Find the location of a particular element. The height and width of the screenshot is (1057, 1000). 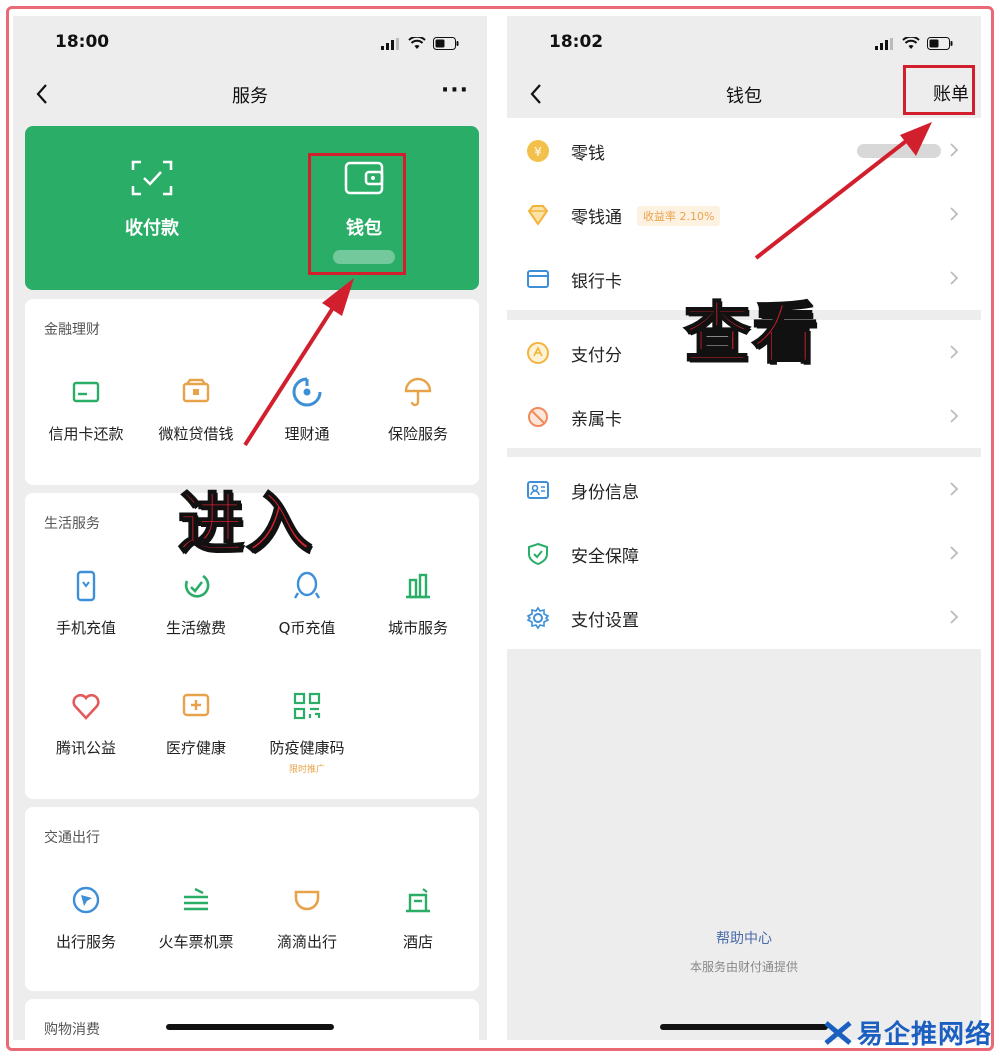

watermark: 易企推网络 is located at coordinates (907, 1032).